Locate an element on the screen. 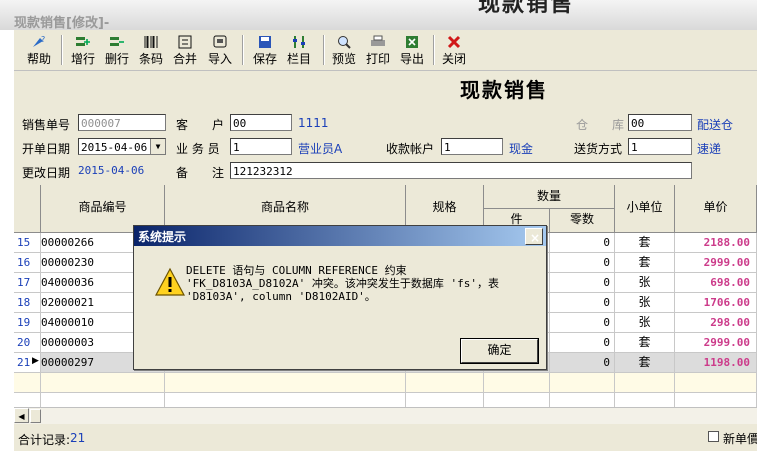 This screenshot has width=757, height=451. price-cell: 1198.00 is located at coordinates (716, 363).